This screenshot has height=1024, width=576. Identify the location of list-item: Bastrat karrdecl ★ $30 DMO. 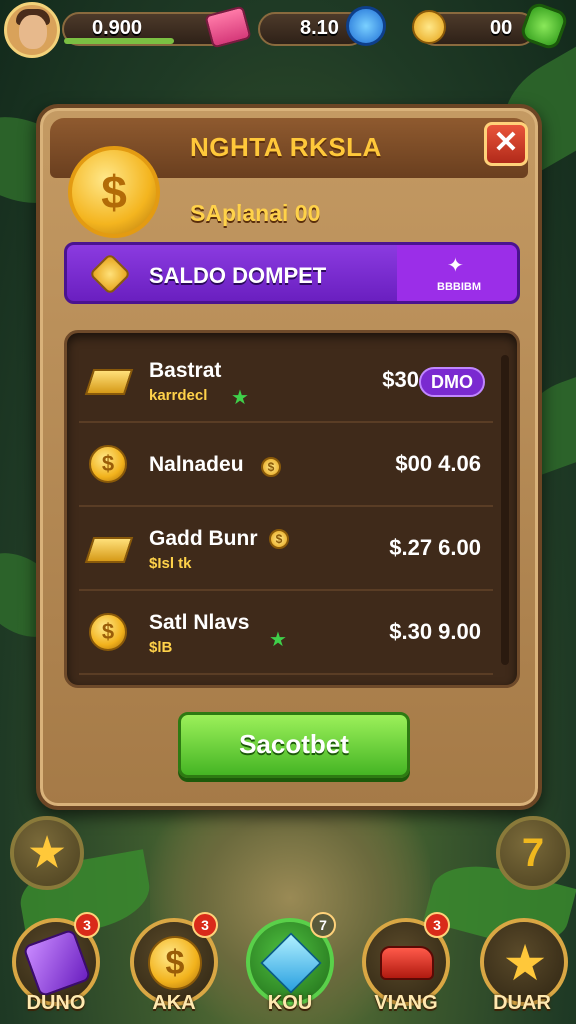
(286, 381).